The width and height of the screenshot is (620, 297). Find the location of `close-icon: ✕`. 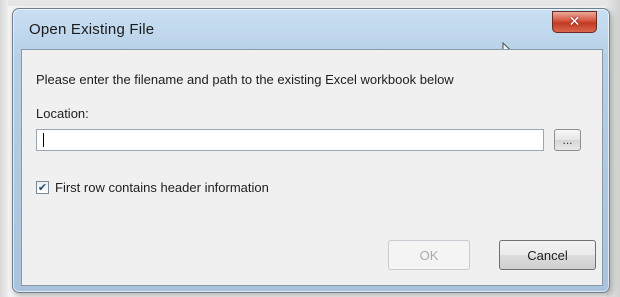

close-icon: ✕ is located at coordinates (574, 22).